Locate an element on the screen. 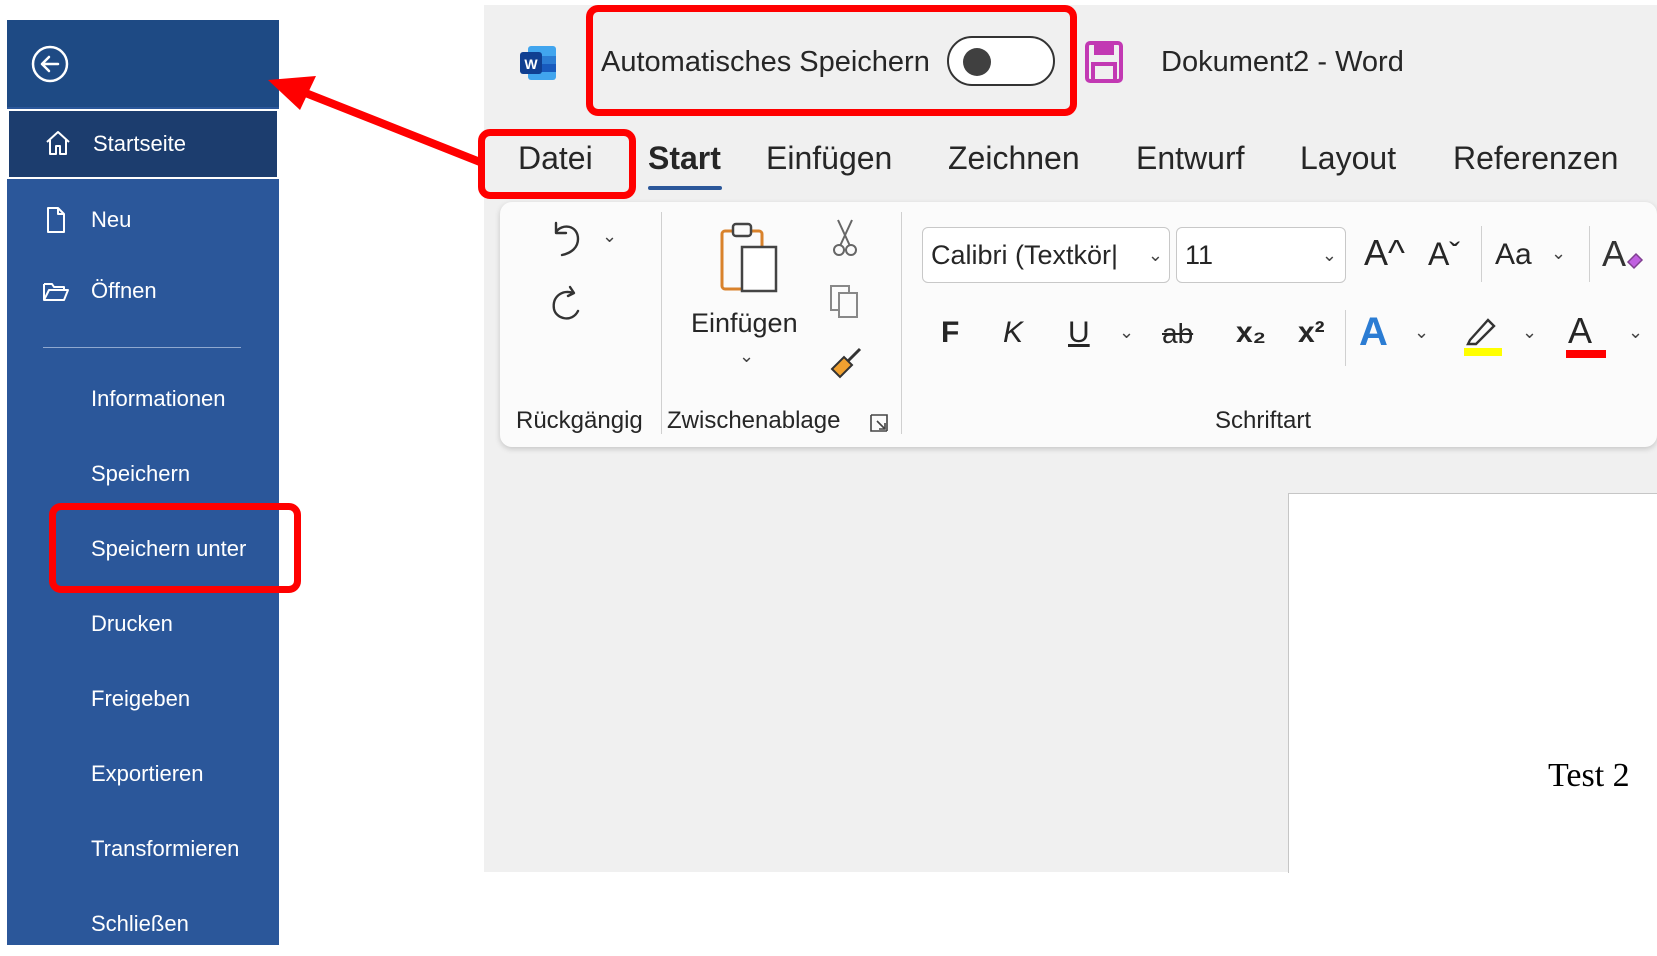  grow-font-button: A^ is located at coordinates (1384, 253).